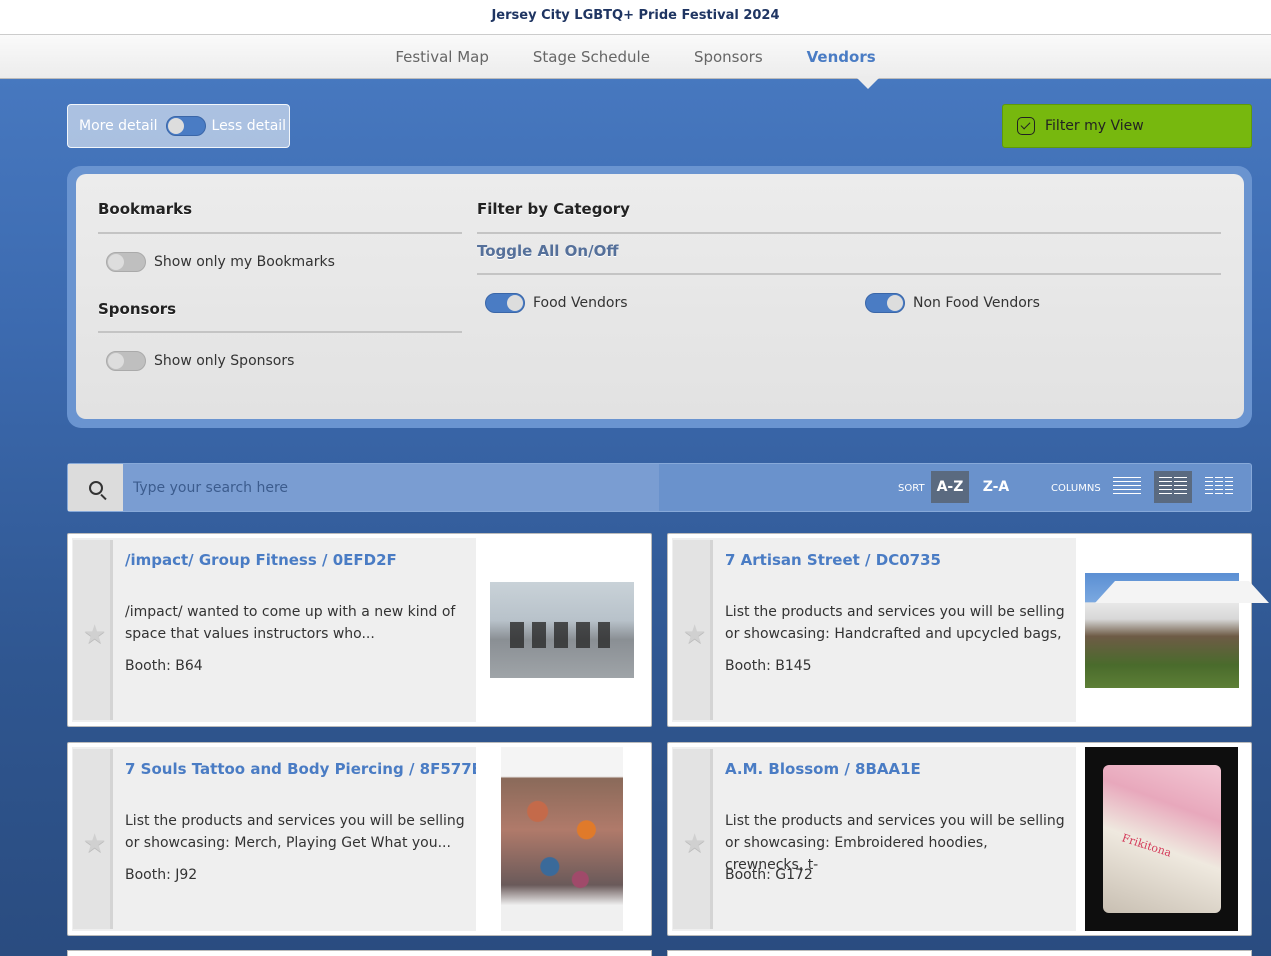 The image size is (1271, 956). I want to click on app-title: Jersey City LGBTQ+ Pride Festival 2024, so click(635, 17).